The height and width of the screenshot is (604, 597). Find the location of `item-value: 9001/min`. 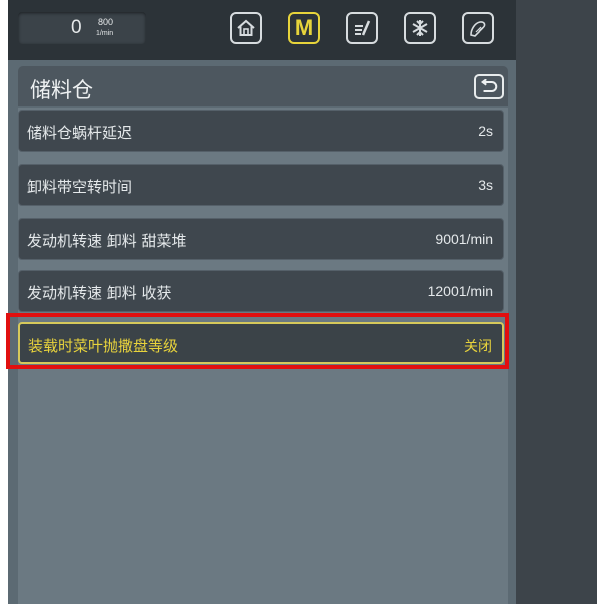

item-value: 9001/min is located at coordinates (464, 239).